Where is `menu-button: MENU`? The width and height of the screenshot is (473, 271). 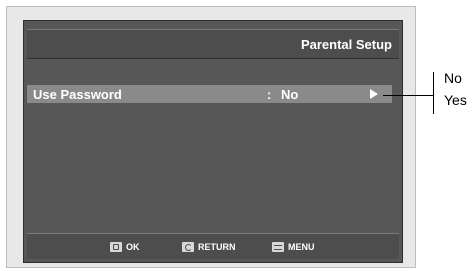
menu-button: MENU is located at coordinates (293, 247).